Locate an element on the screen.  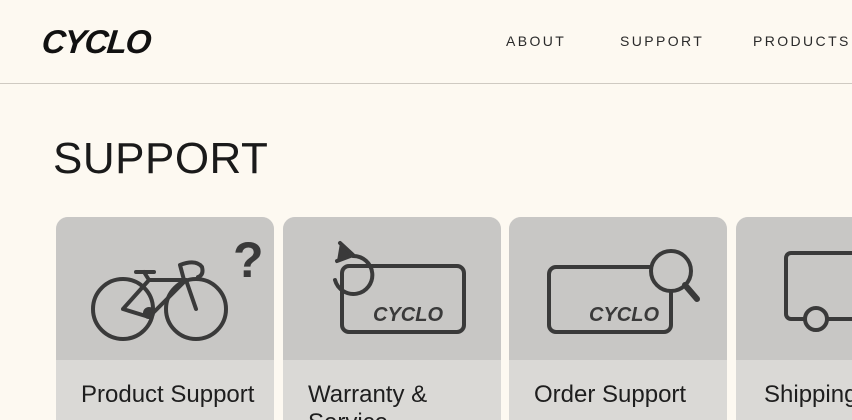
card-label: Warranty & Service is located at coordinates (368, 400).